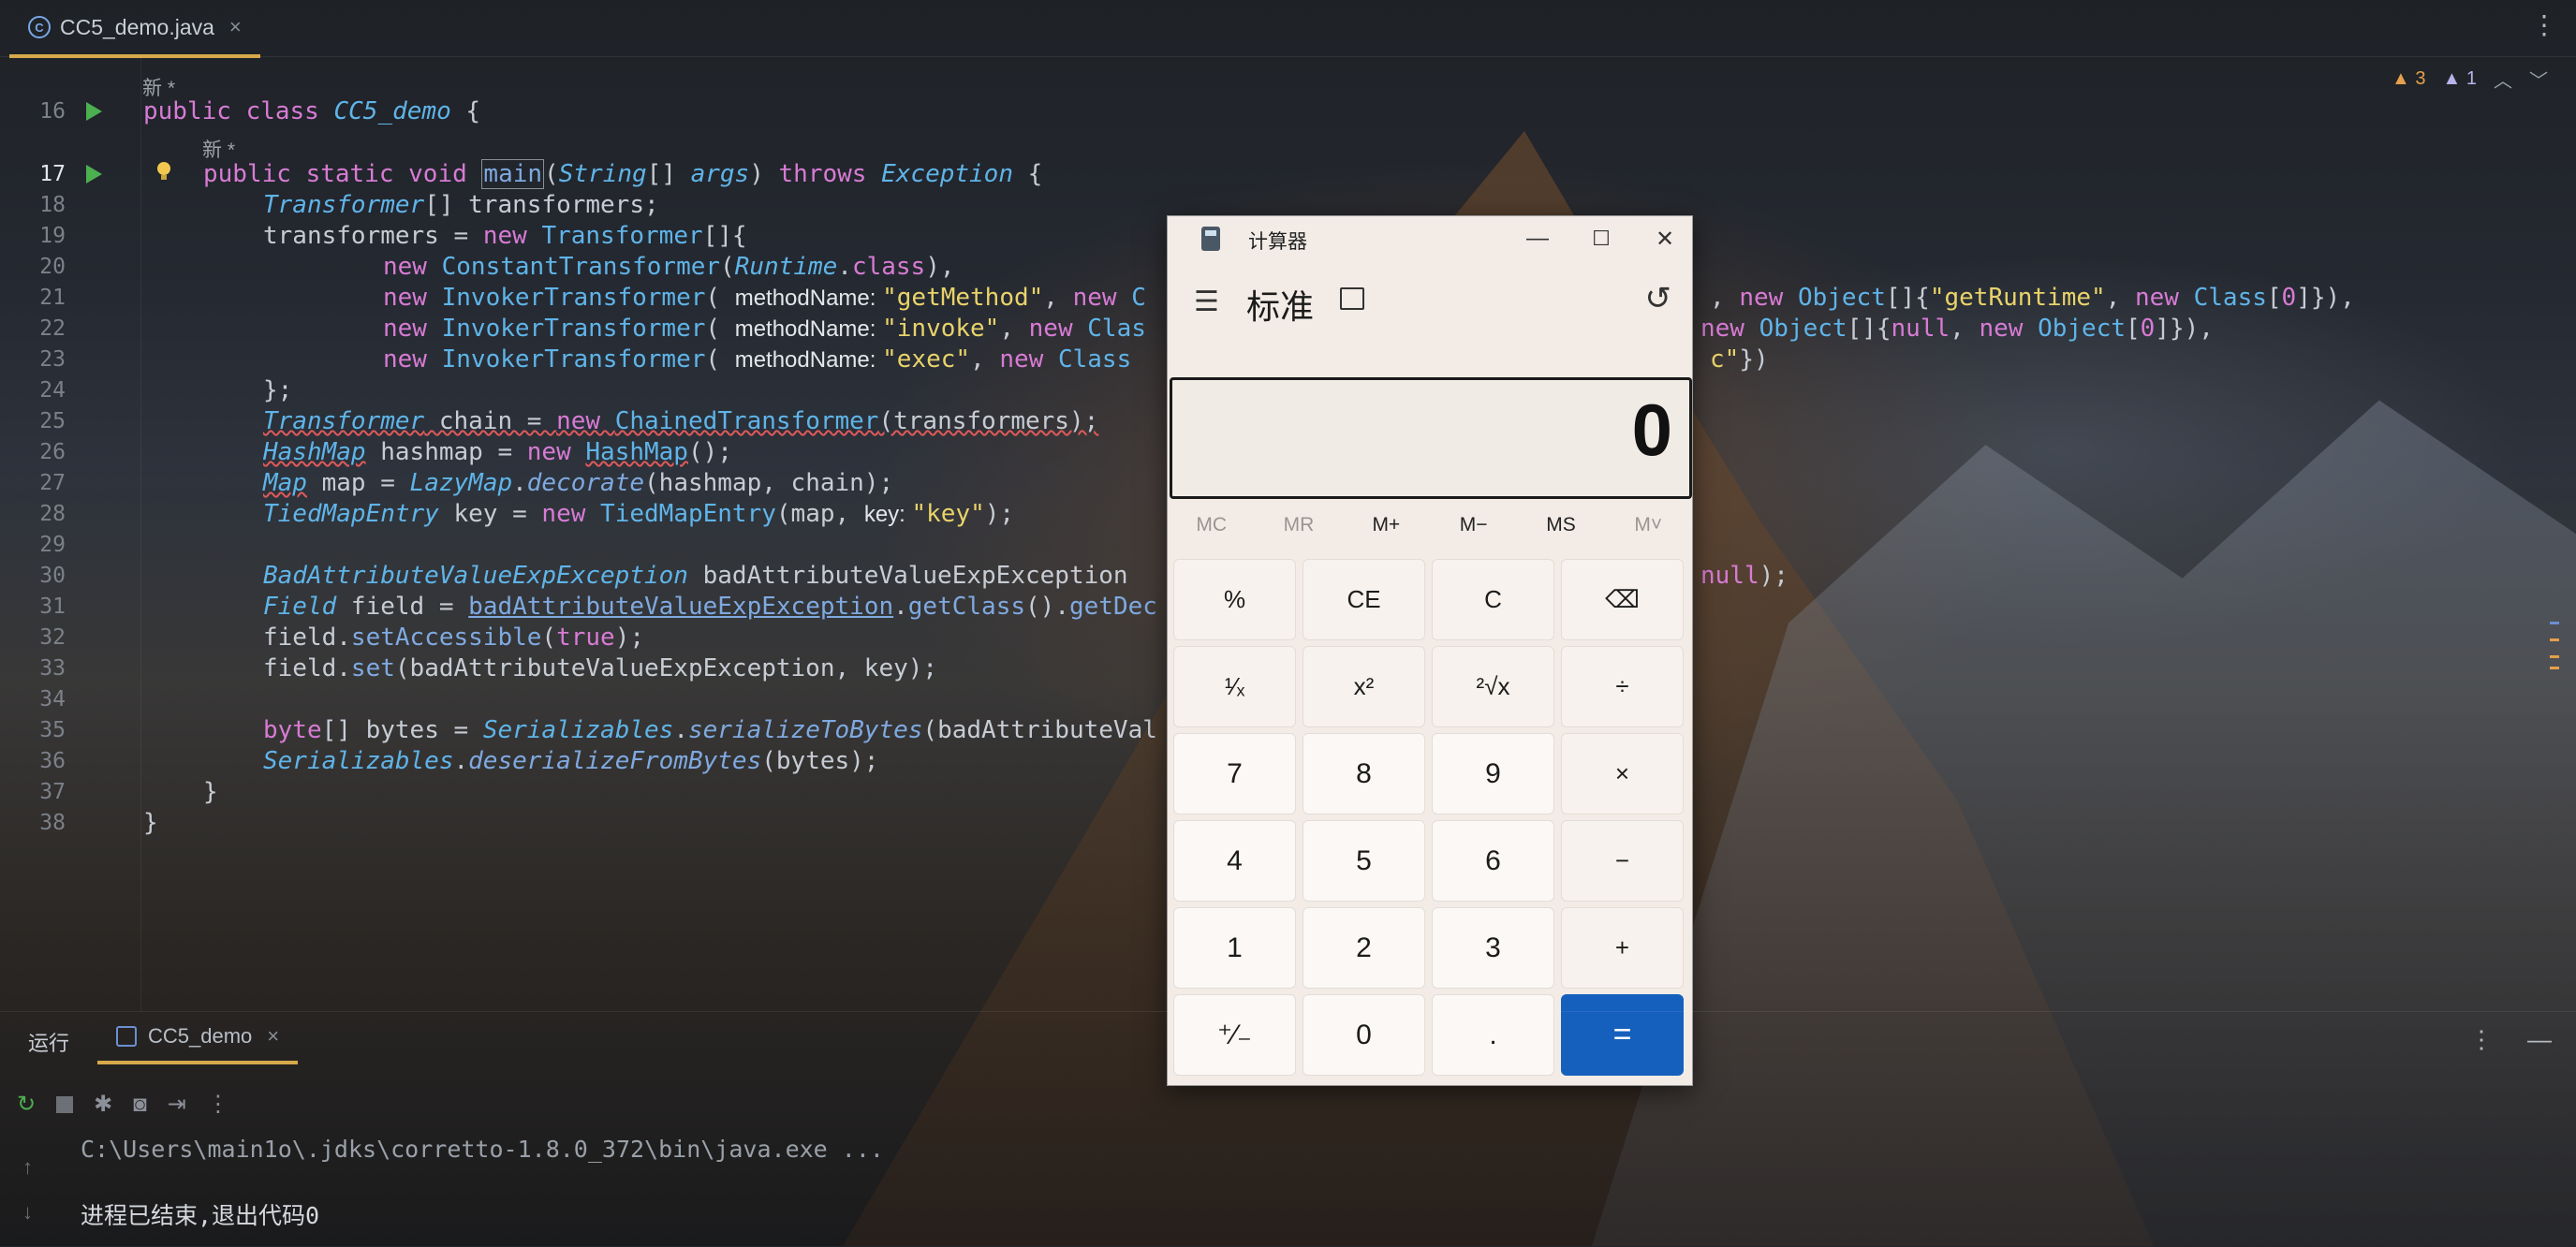 The image size is (2576, 1247). I want to click on up-arrow-icon: ↑, so click(27, 1167).